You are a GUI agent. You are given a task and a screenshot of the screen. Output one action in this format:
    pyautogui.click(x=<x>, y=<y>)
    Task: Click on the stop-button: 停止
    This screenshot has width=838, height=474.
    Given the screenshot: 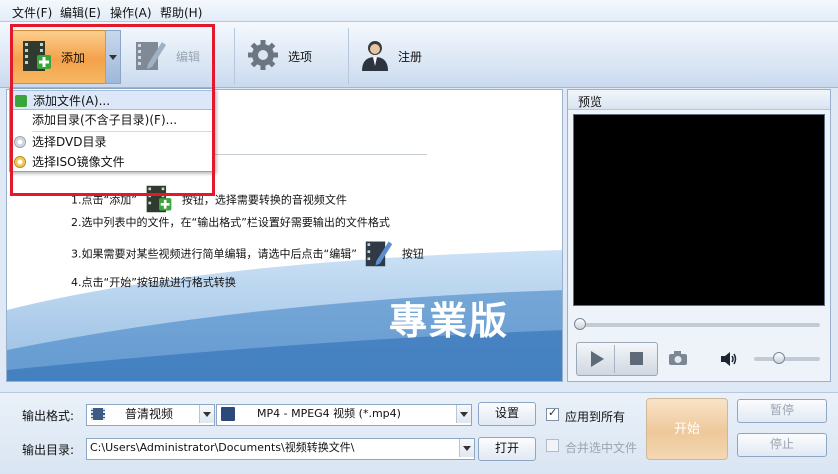 What is the action you would take?
    pyautogui.click(x=782, y=445)
    